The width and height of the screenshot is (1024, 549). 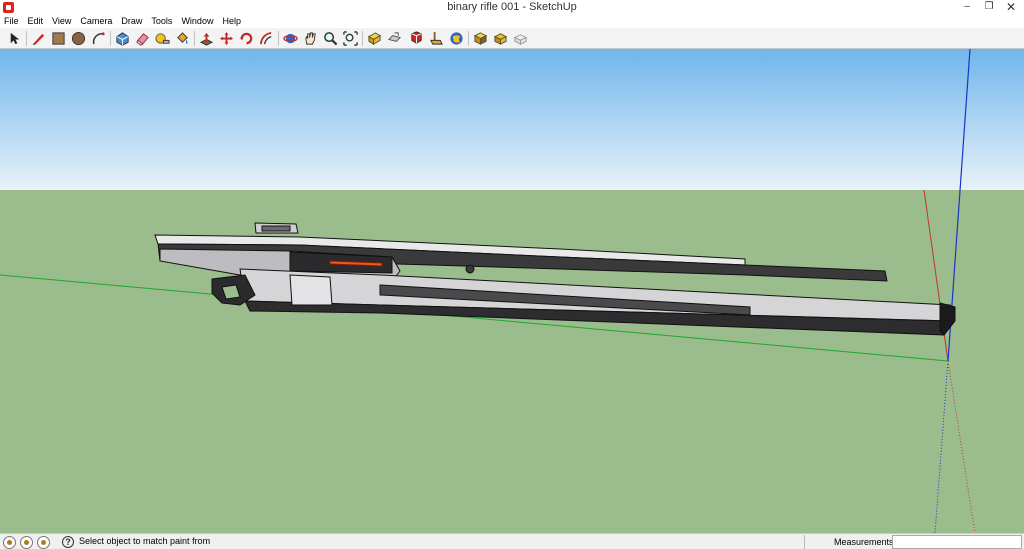 I want to click on measurements-input, so click(x=957, y=542).